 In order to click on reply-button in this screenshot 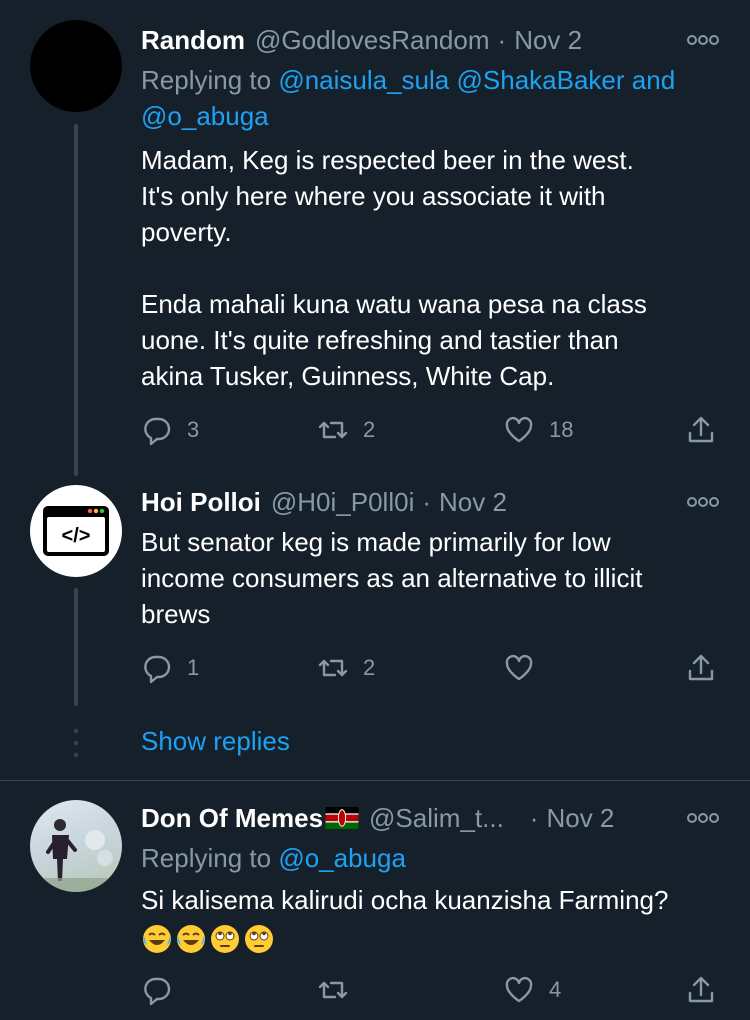, I will do `click(157, 990)`.